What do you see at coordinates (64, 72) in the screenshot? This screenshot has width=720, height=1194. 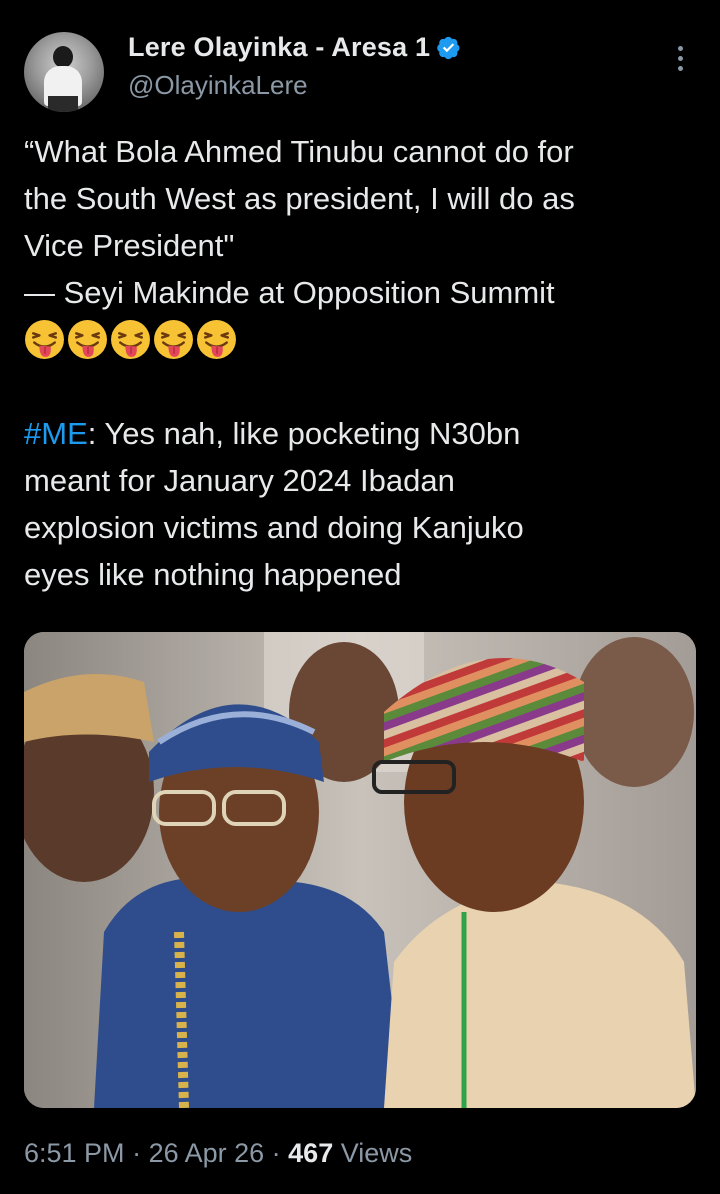 I see `avatar` at bounding box center [64, 72].